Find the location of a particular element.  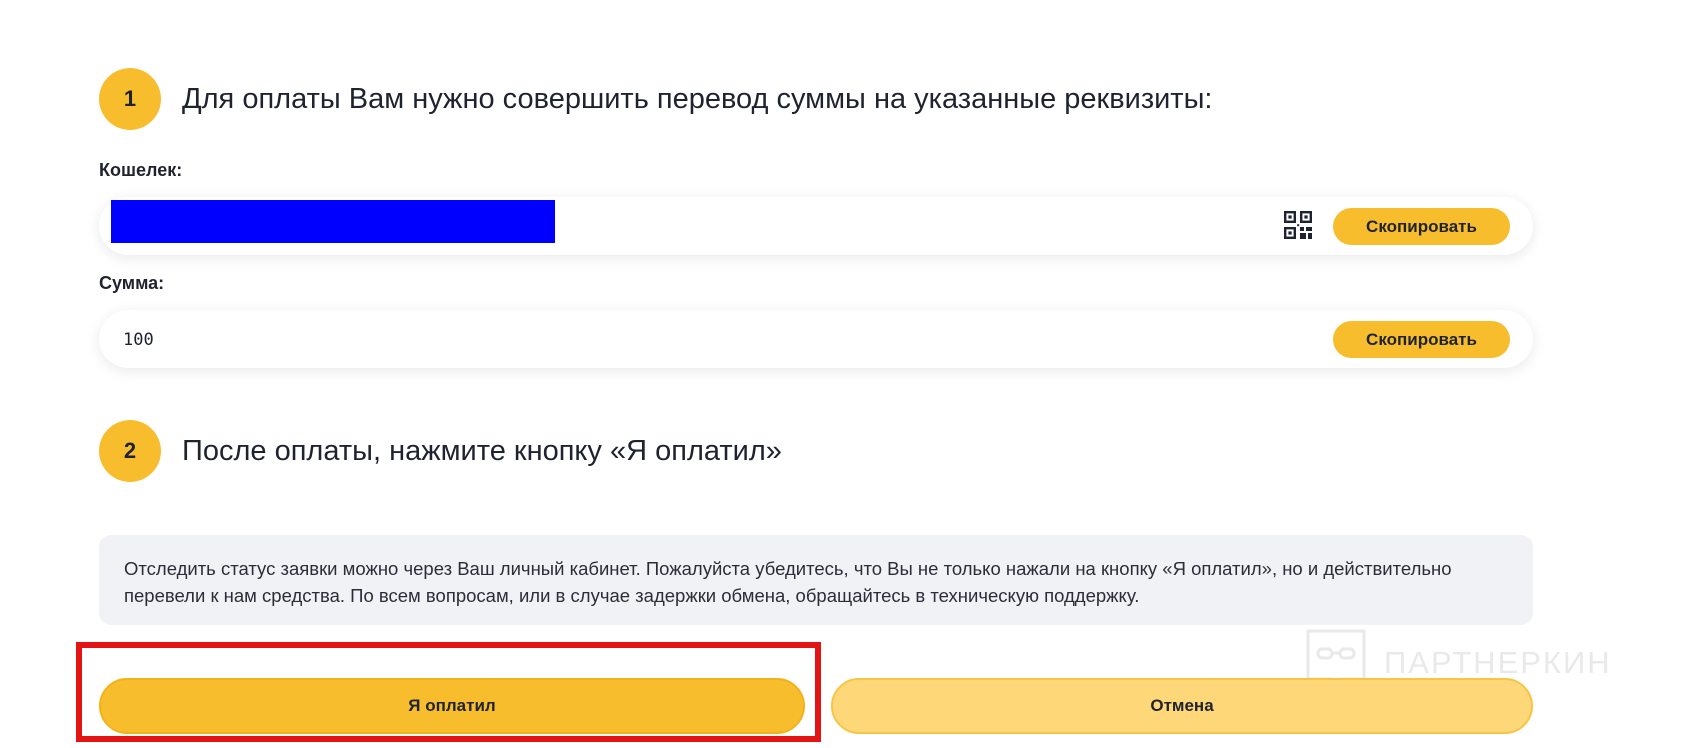

wallet-label: Кошелек: is located at coordinates (141, 170).